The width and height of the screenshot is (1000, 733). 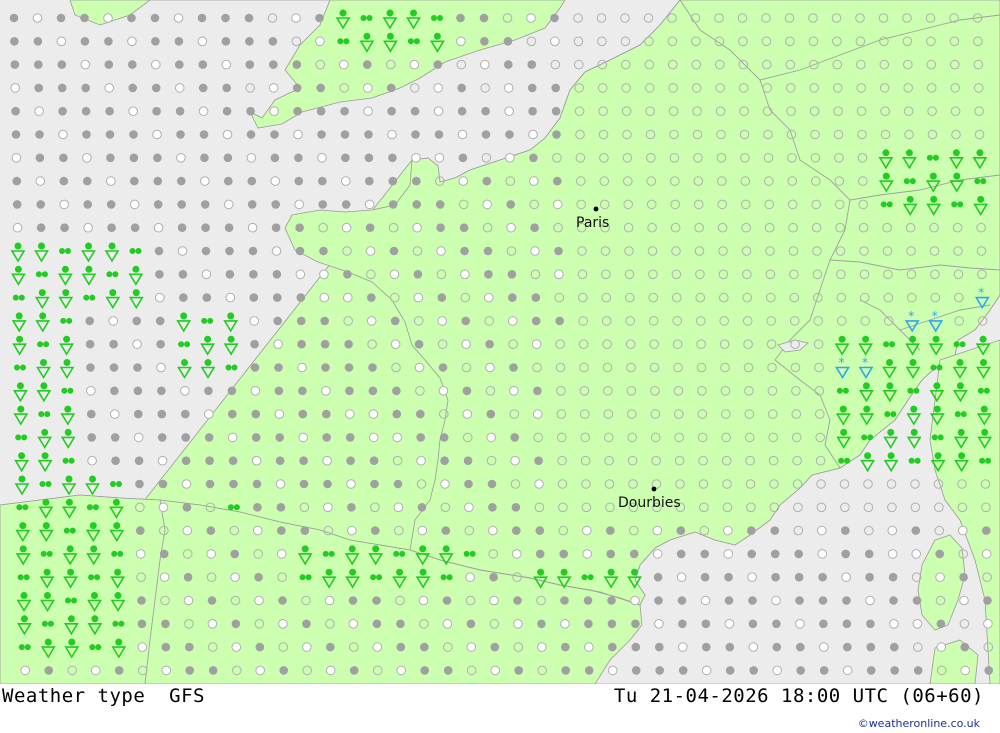 I want to click on city-label-dourbies: Dourbies, so click(x=649, y=503).